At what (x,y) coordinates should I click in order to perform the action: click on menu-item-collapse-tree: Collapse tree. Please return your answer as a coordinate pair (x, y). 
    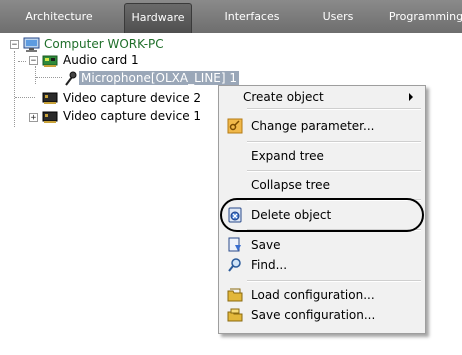
    Looking at the image, I should click on (322, 185).